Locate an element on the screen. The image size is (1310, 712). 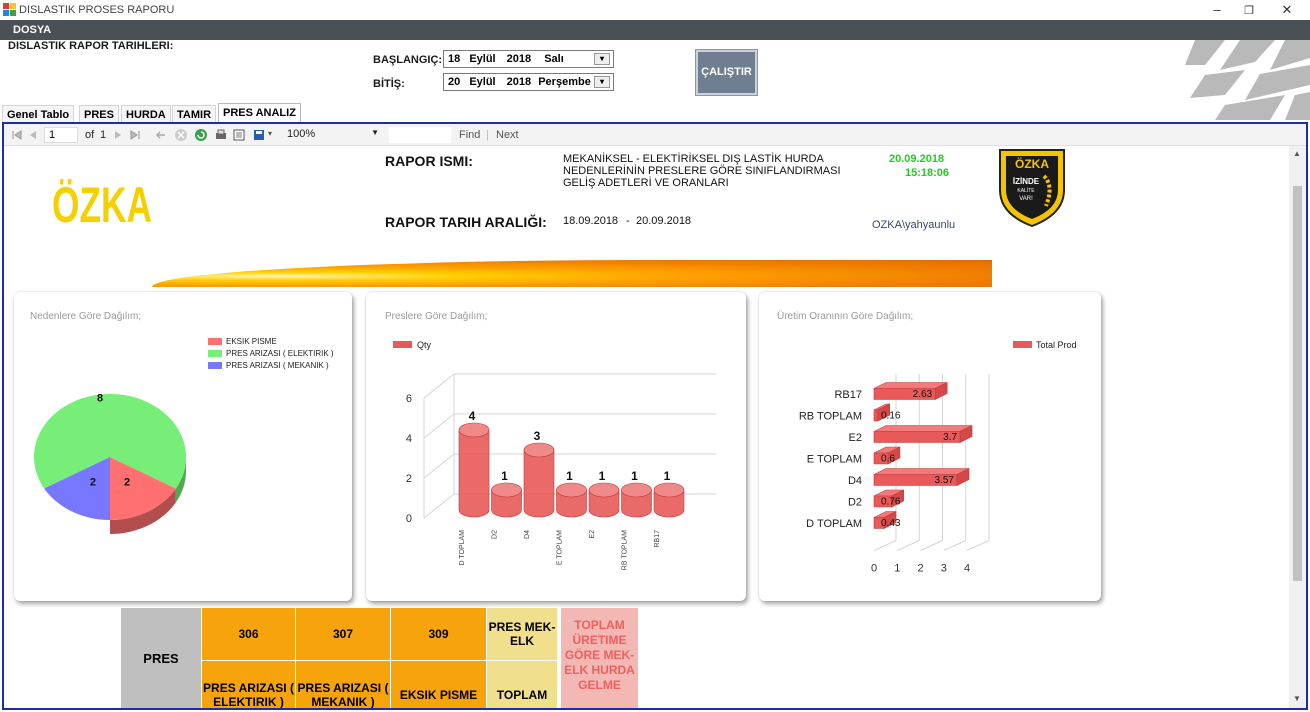
report-toolbar: 1 of 1 ▾ 100% ▼ Find | Next is located at coordinates (655, 135).